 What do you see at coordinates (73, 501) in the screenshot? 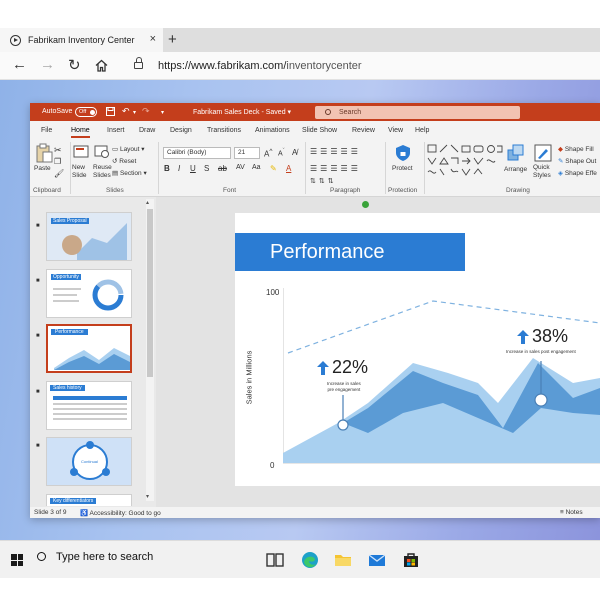
I see `thumbnail-title: Key differentiators` at bounding box center [73, 501].